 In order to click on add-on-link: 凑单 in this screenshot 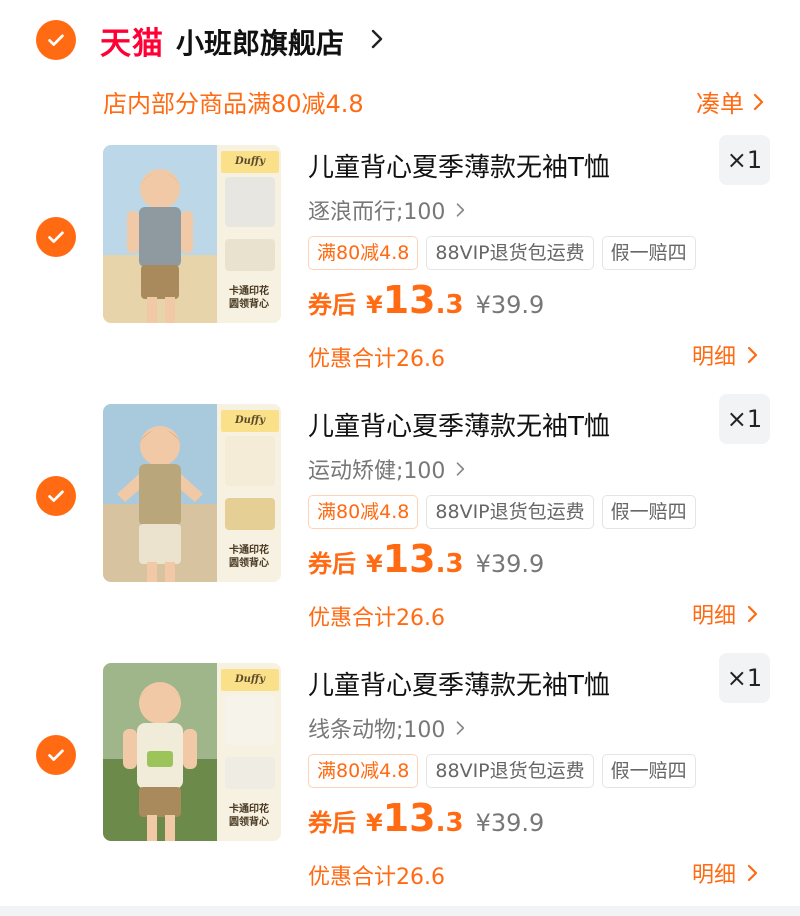, I will do `click(730, 101)`.